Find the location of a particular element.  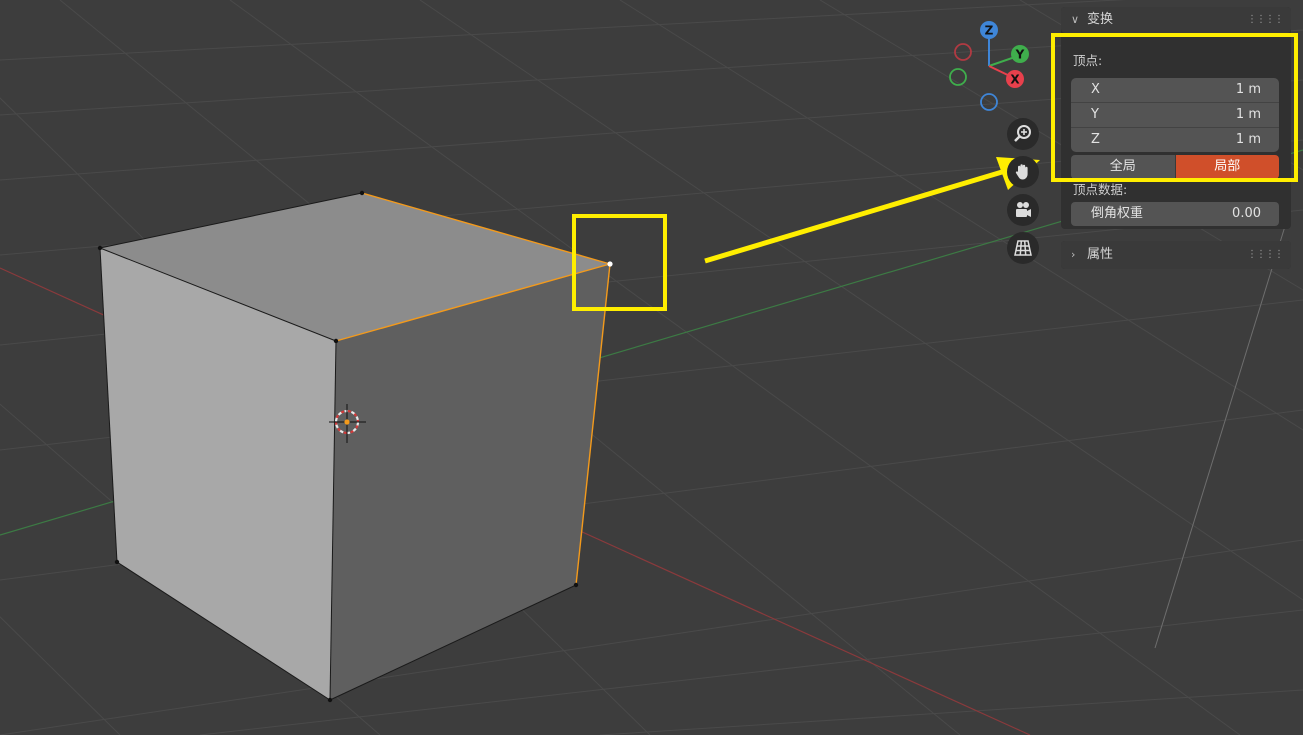

gizmo-z-label: Z is located at coordinates (989, 31).